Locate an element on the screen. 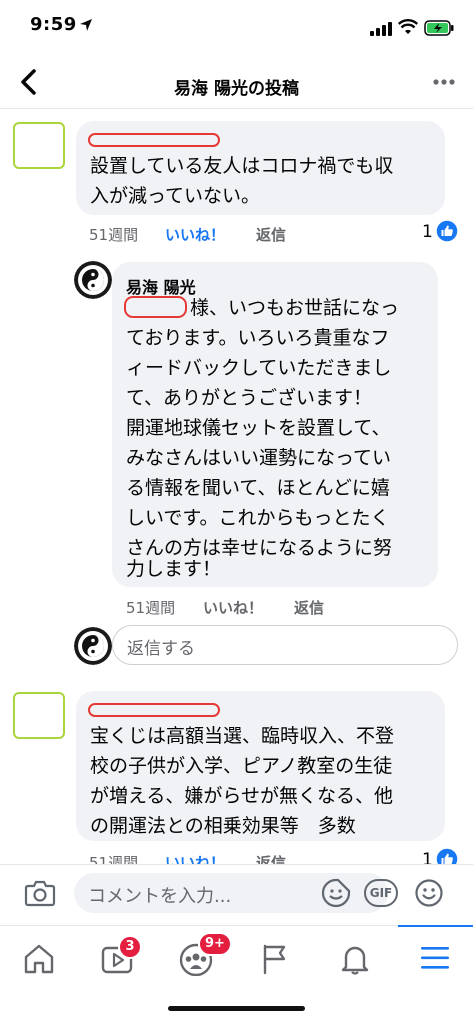 The image size is (473, 1025). reply-input: 返信する is located at coordinates (285, 645).